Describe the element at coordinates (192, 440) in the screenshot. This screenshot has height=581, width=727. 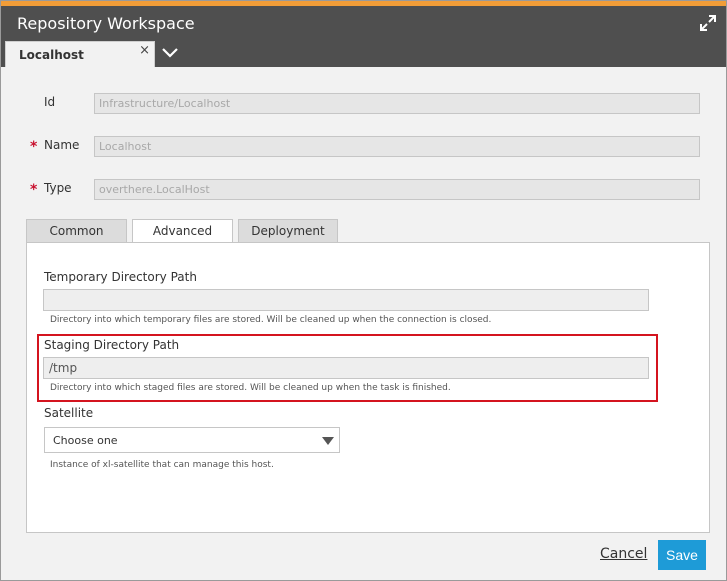
I see `satellite-select: Choose one` at that location.